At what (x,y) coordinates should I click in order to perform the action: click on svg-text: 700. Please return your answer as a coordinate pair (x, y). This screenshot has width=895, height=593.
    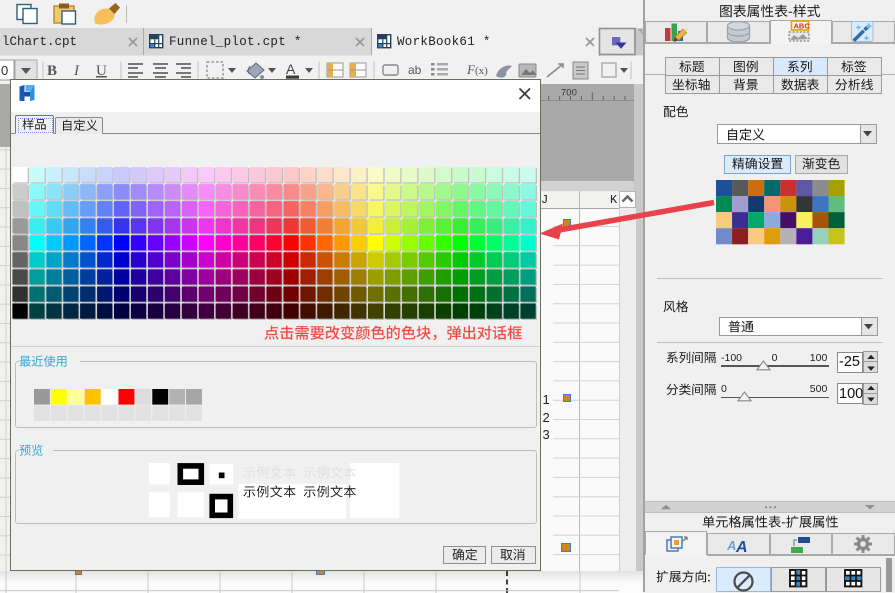
    Looking at the image, I should click on (569, 93).